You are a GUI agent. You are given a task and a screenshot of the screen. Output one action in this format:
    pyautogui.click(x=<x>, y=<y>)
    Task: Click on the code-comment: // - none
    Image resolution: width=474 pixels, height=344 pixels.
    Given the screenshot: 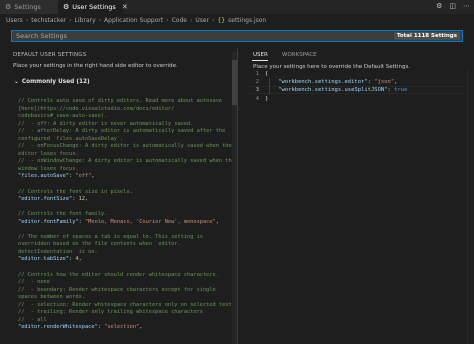 What is the action you would take?
    pyautogui.click(x=34, y=282)
    